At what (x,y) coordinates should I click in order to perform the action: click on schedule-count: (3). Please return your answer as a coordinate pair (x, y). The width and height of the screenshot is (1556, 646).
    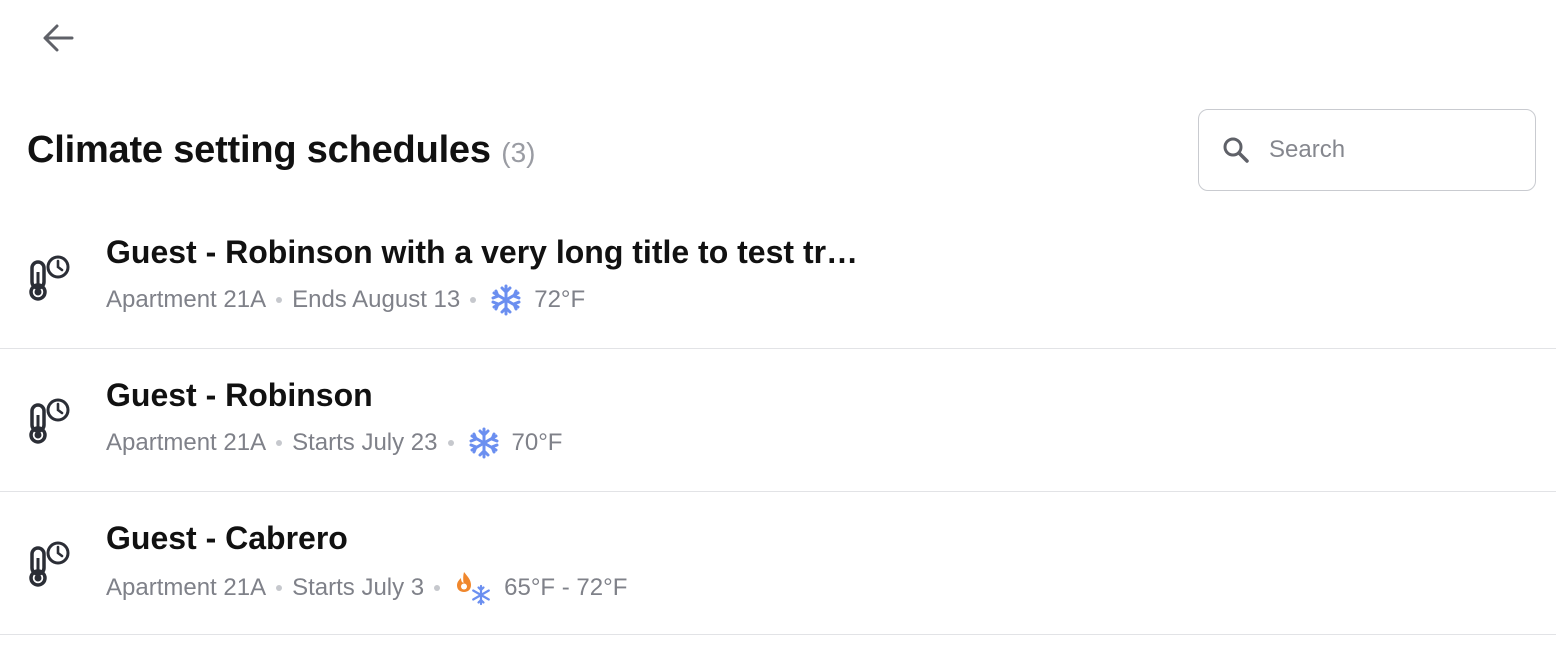
    Looking at the image, I should click on (518, 152).